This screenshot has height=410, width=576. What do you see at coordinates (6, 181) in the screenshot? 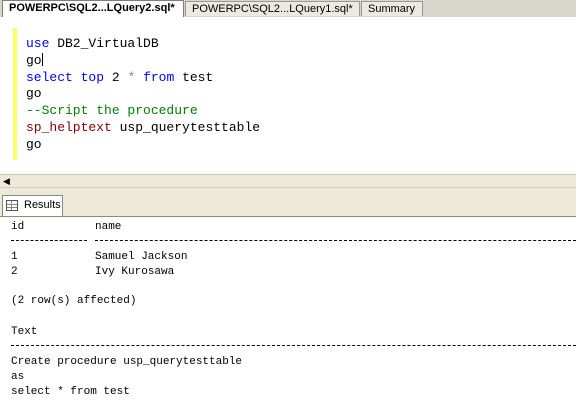
I see `scroll-left-icon: ◀` at bounding box center [6, 181].